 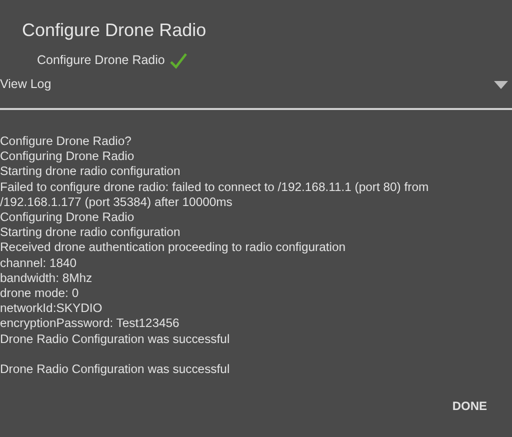 What do you see at coordinates (469, 406) in the screenshot?
I see `done-button: DONE` at bounding box center [469, 406].